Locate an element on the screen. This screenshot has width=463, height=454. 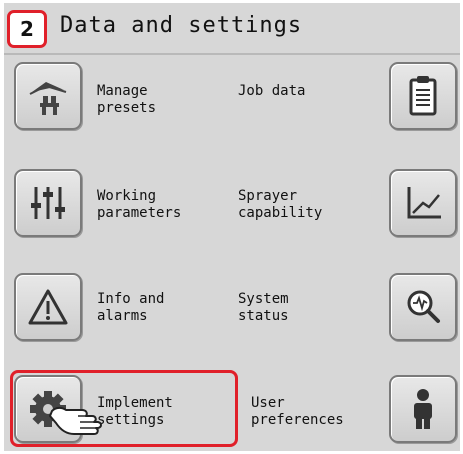
manage-presets-button is located at coordinates (48, 96).